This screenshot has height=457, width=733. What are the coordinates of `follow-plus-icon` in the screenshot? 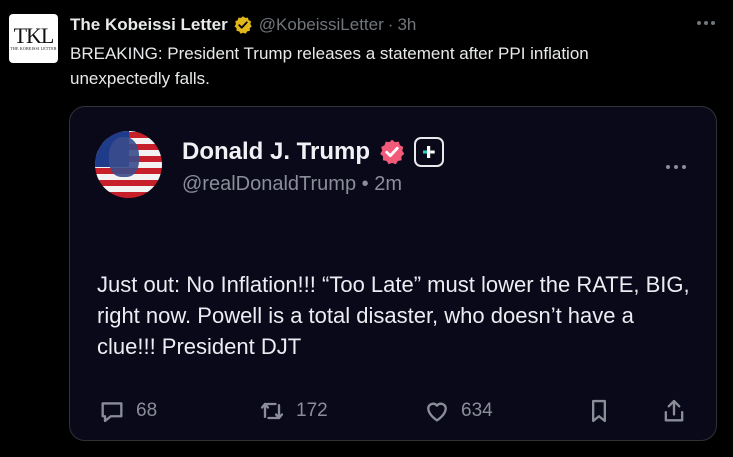 It's located at (429, 152).